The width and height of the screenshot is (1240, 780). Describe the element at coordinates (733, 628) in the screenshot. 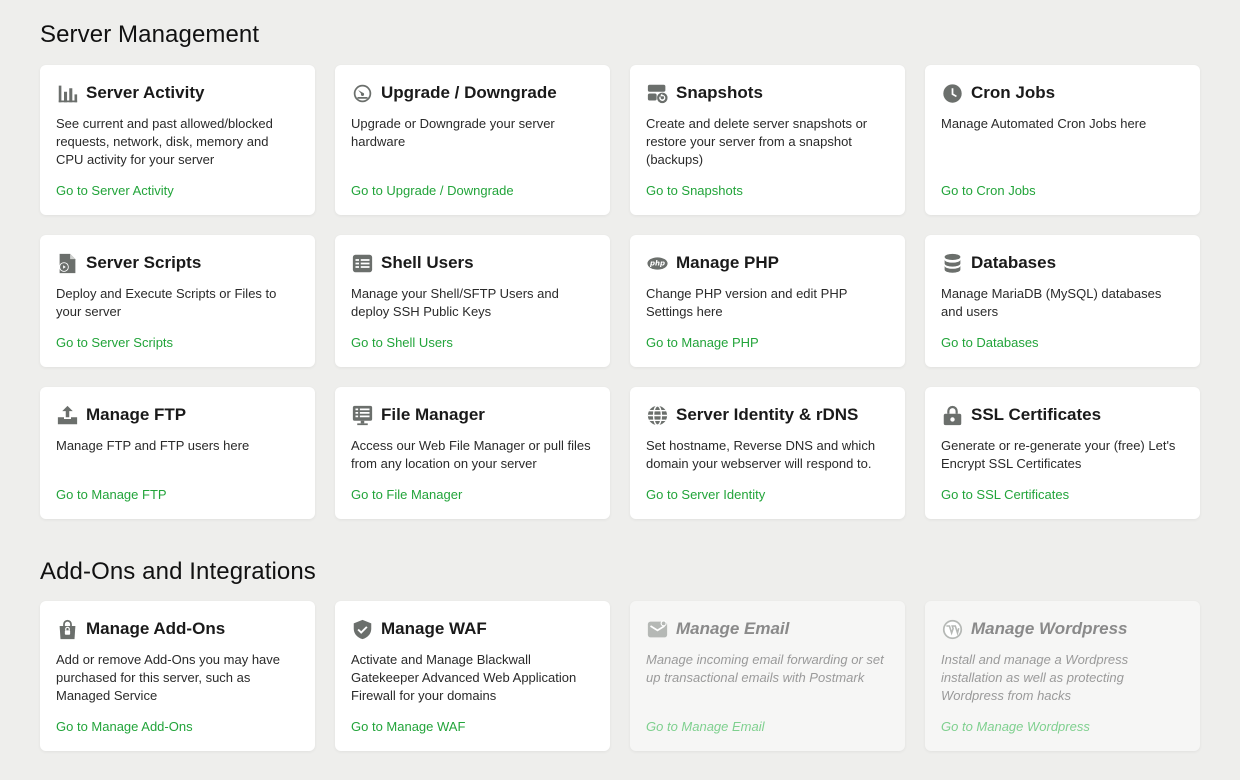

I see `card-title: Manage Email` at that location.